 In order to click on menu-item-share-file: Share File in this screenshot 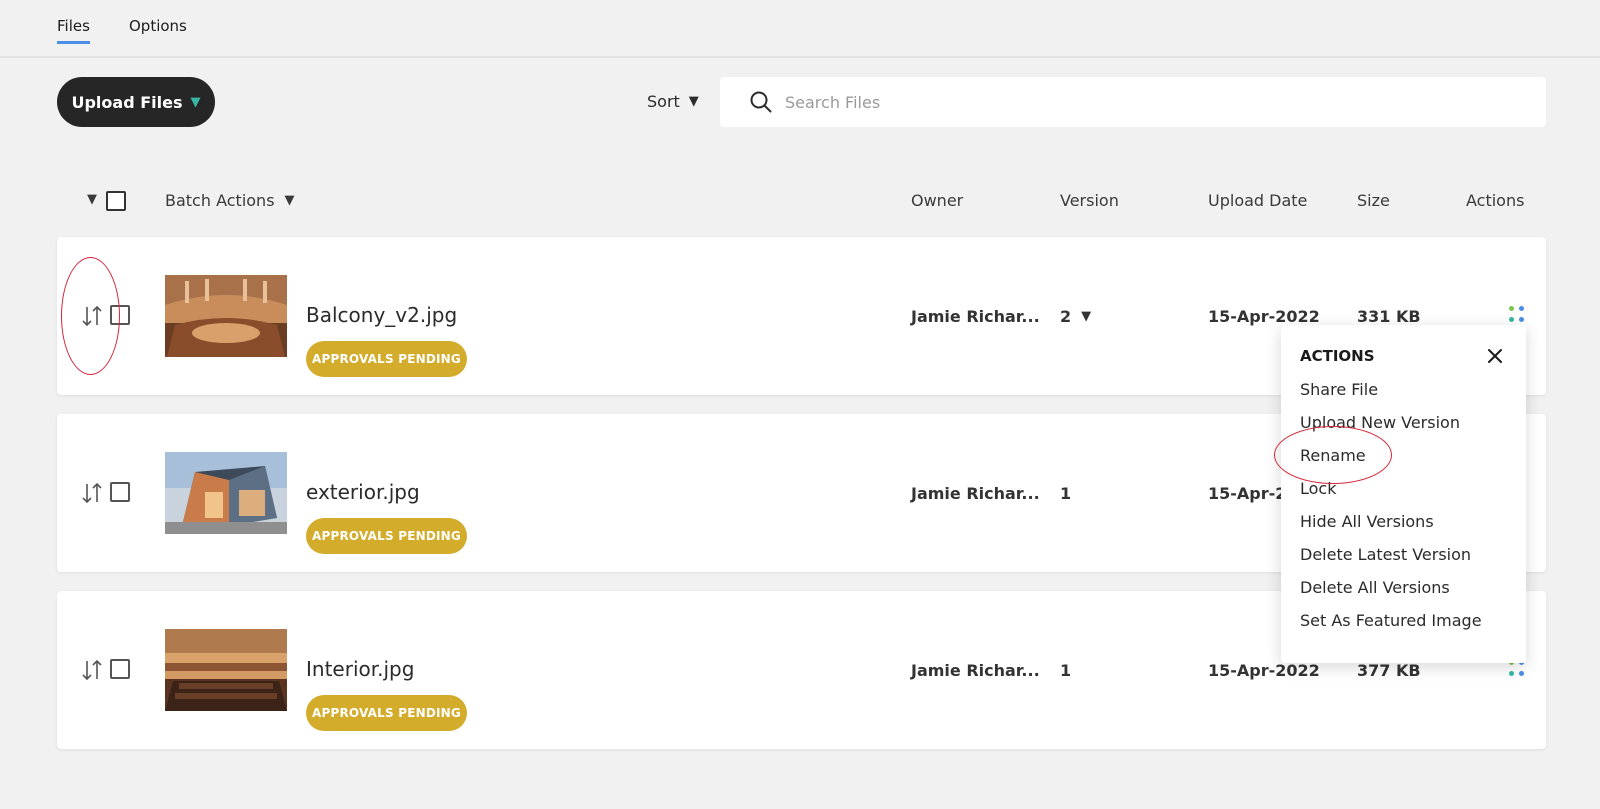, I will do `click(1339, 389)`.